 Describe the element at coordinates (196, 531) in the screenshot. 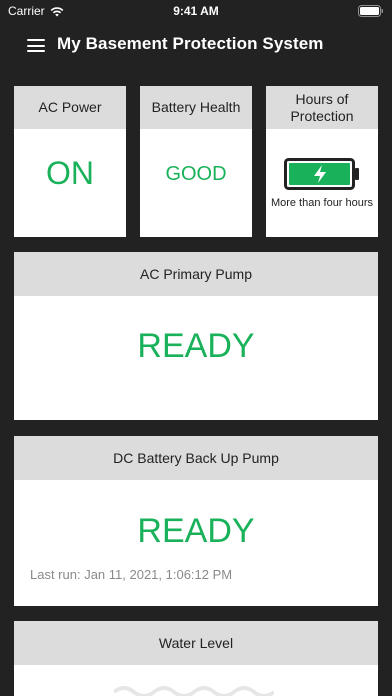

I see `dc-pump-status: READY` at that location.